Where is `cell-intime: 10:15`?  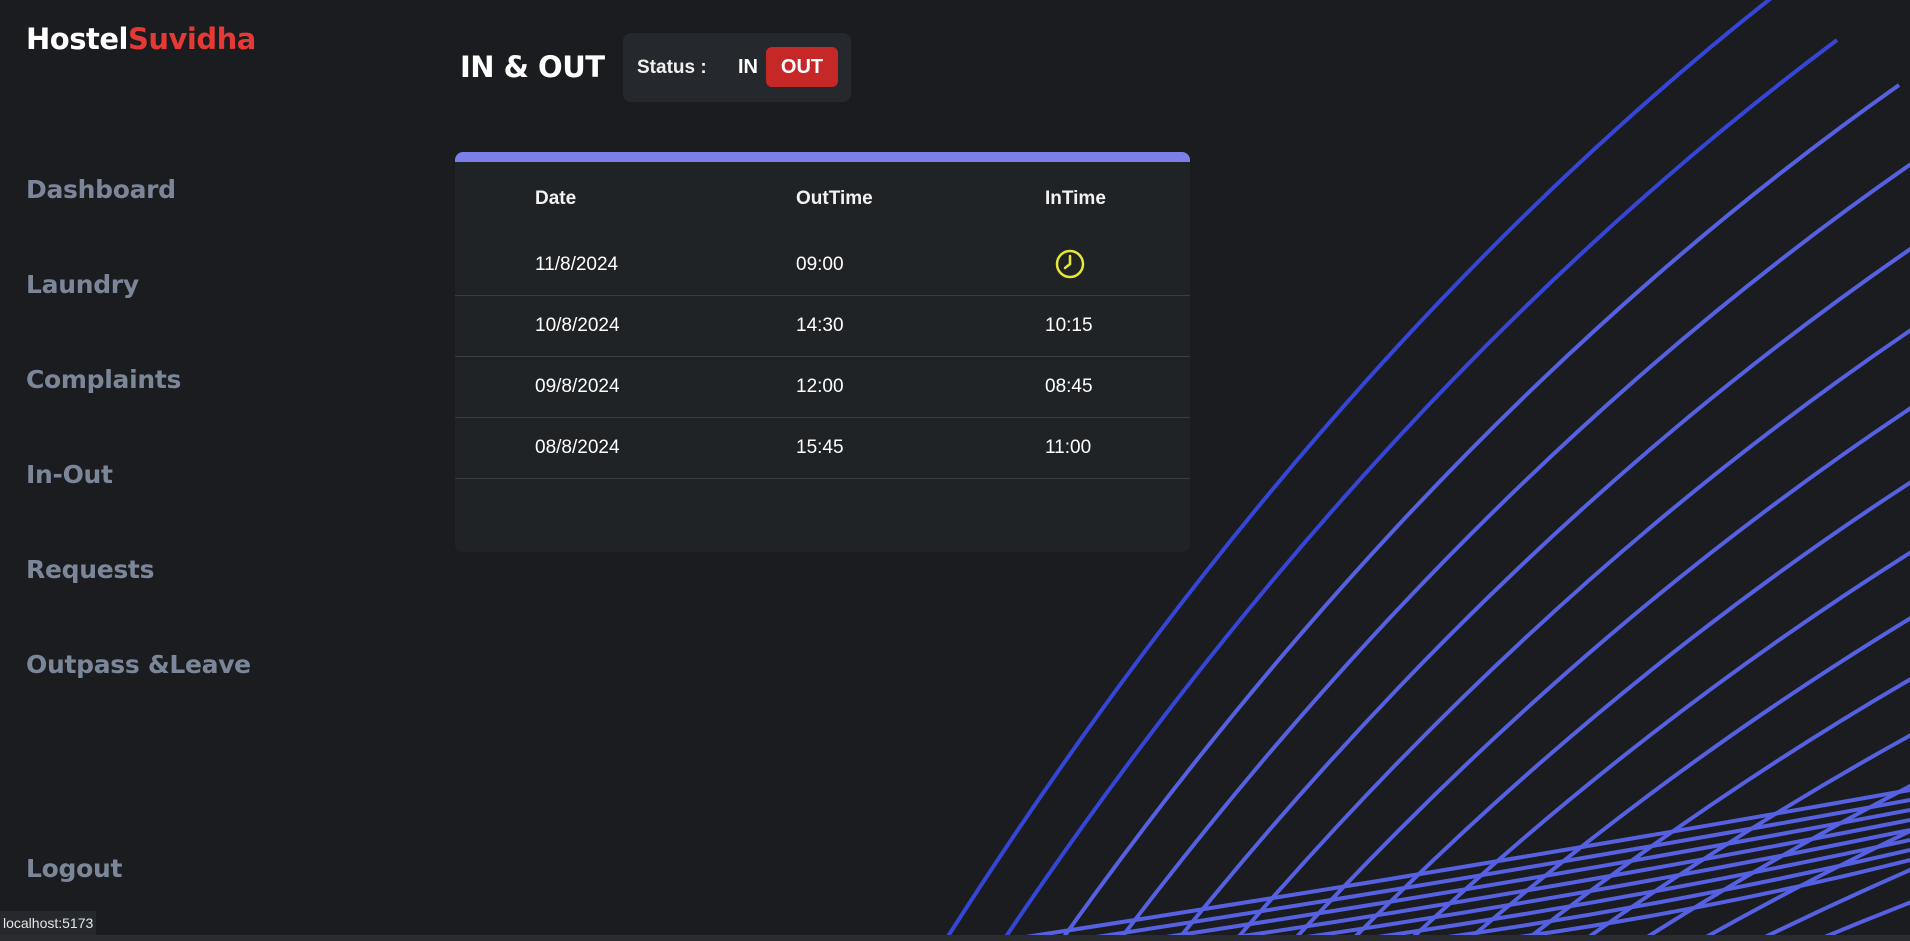
cell-intime: 10:15 is located at coordinates (1069, 325).